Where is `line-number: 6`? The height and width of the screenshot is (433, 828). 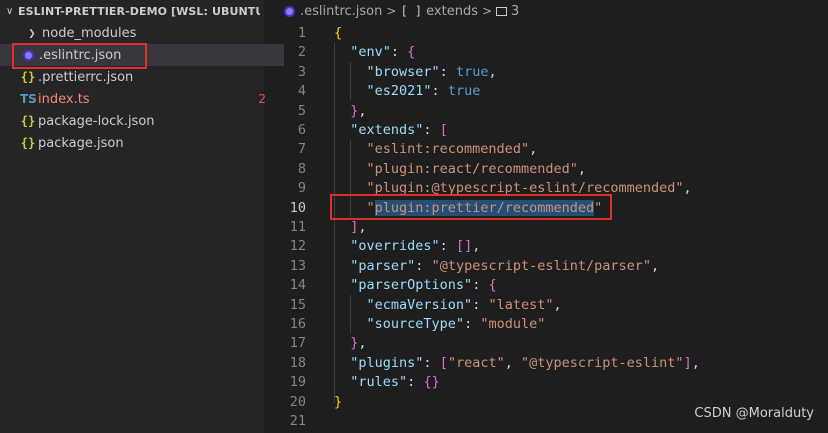
line-number: 6 is located at coordinates (301, 130).